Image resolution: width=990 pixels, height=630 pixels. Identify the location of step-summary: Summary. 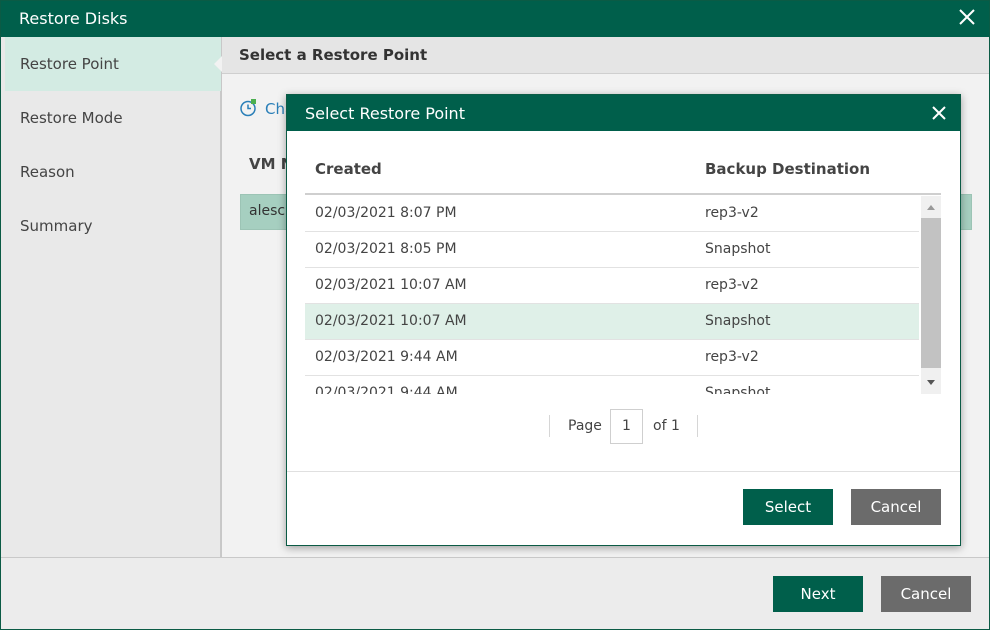
(113, 226).